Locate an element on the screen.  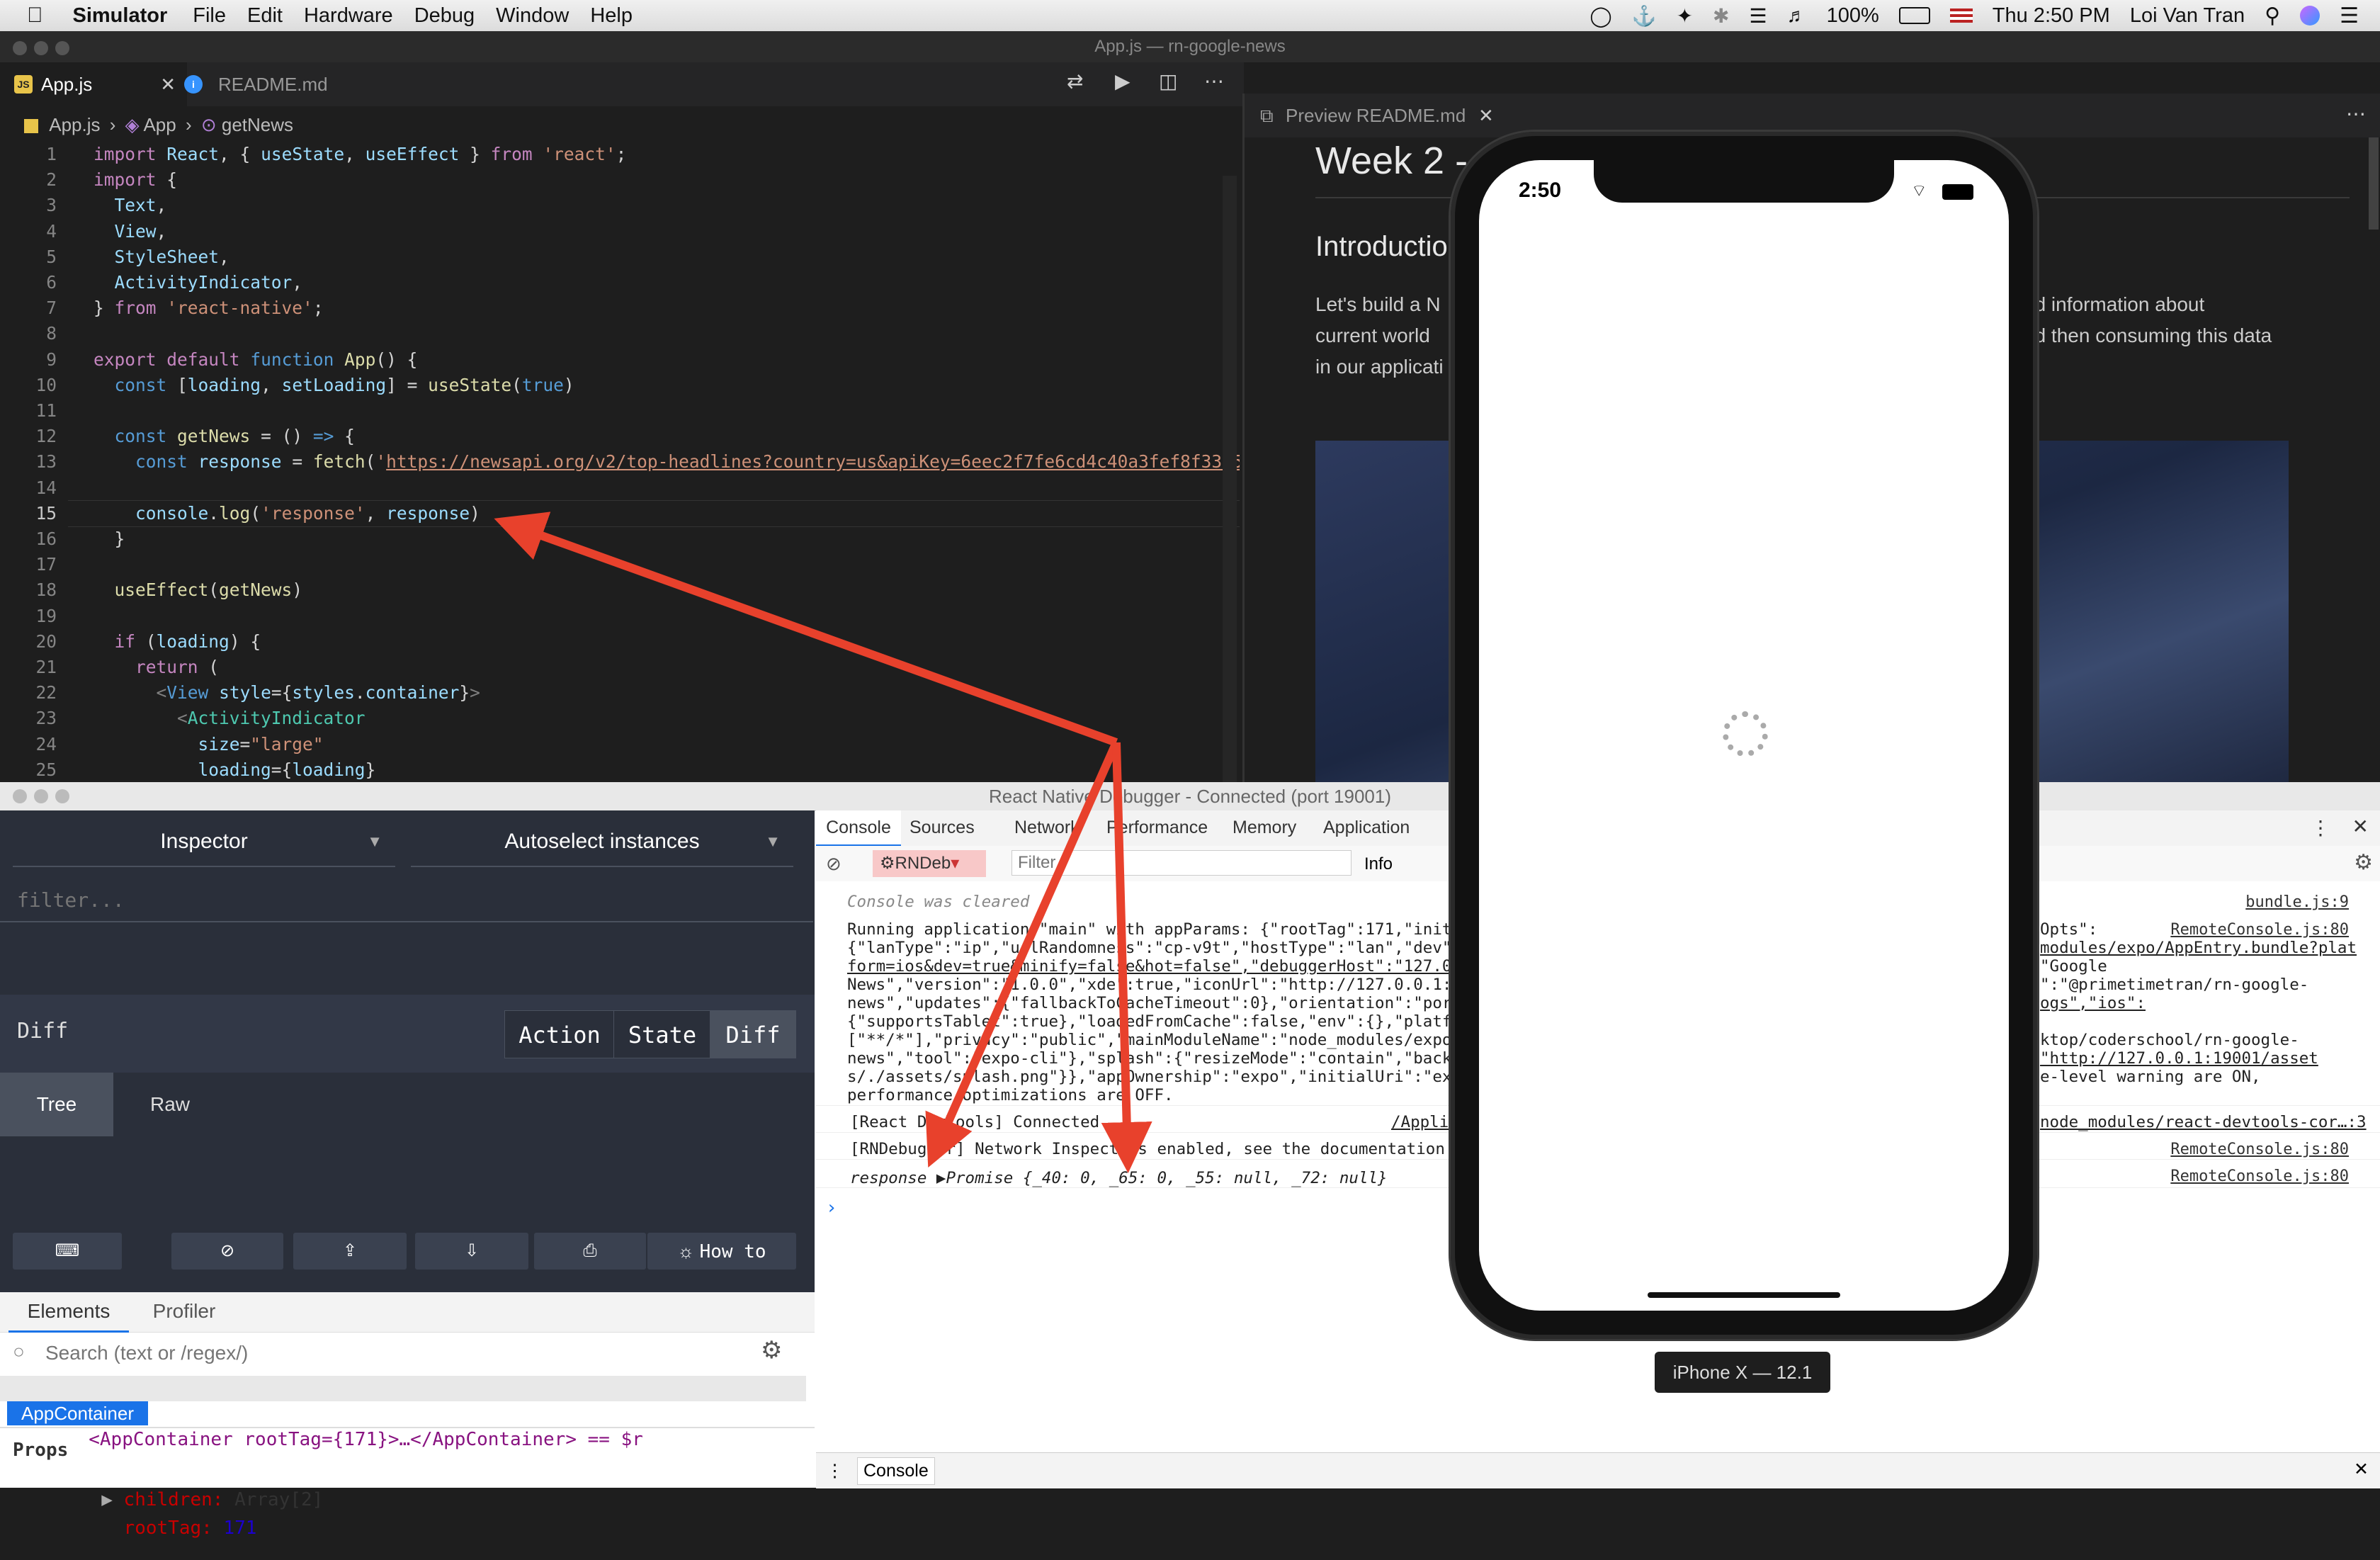
prop-value: 171 is located at coordinates (240, 1528).